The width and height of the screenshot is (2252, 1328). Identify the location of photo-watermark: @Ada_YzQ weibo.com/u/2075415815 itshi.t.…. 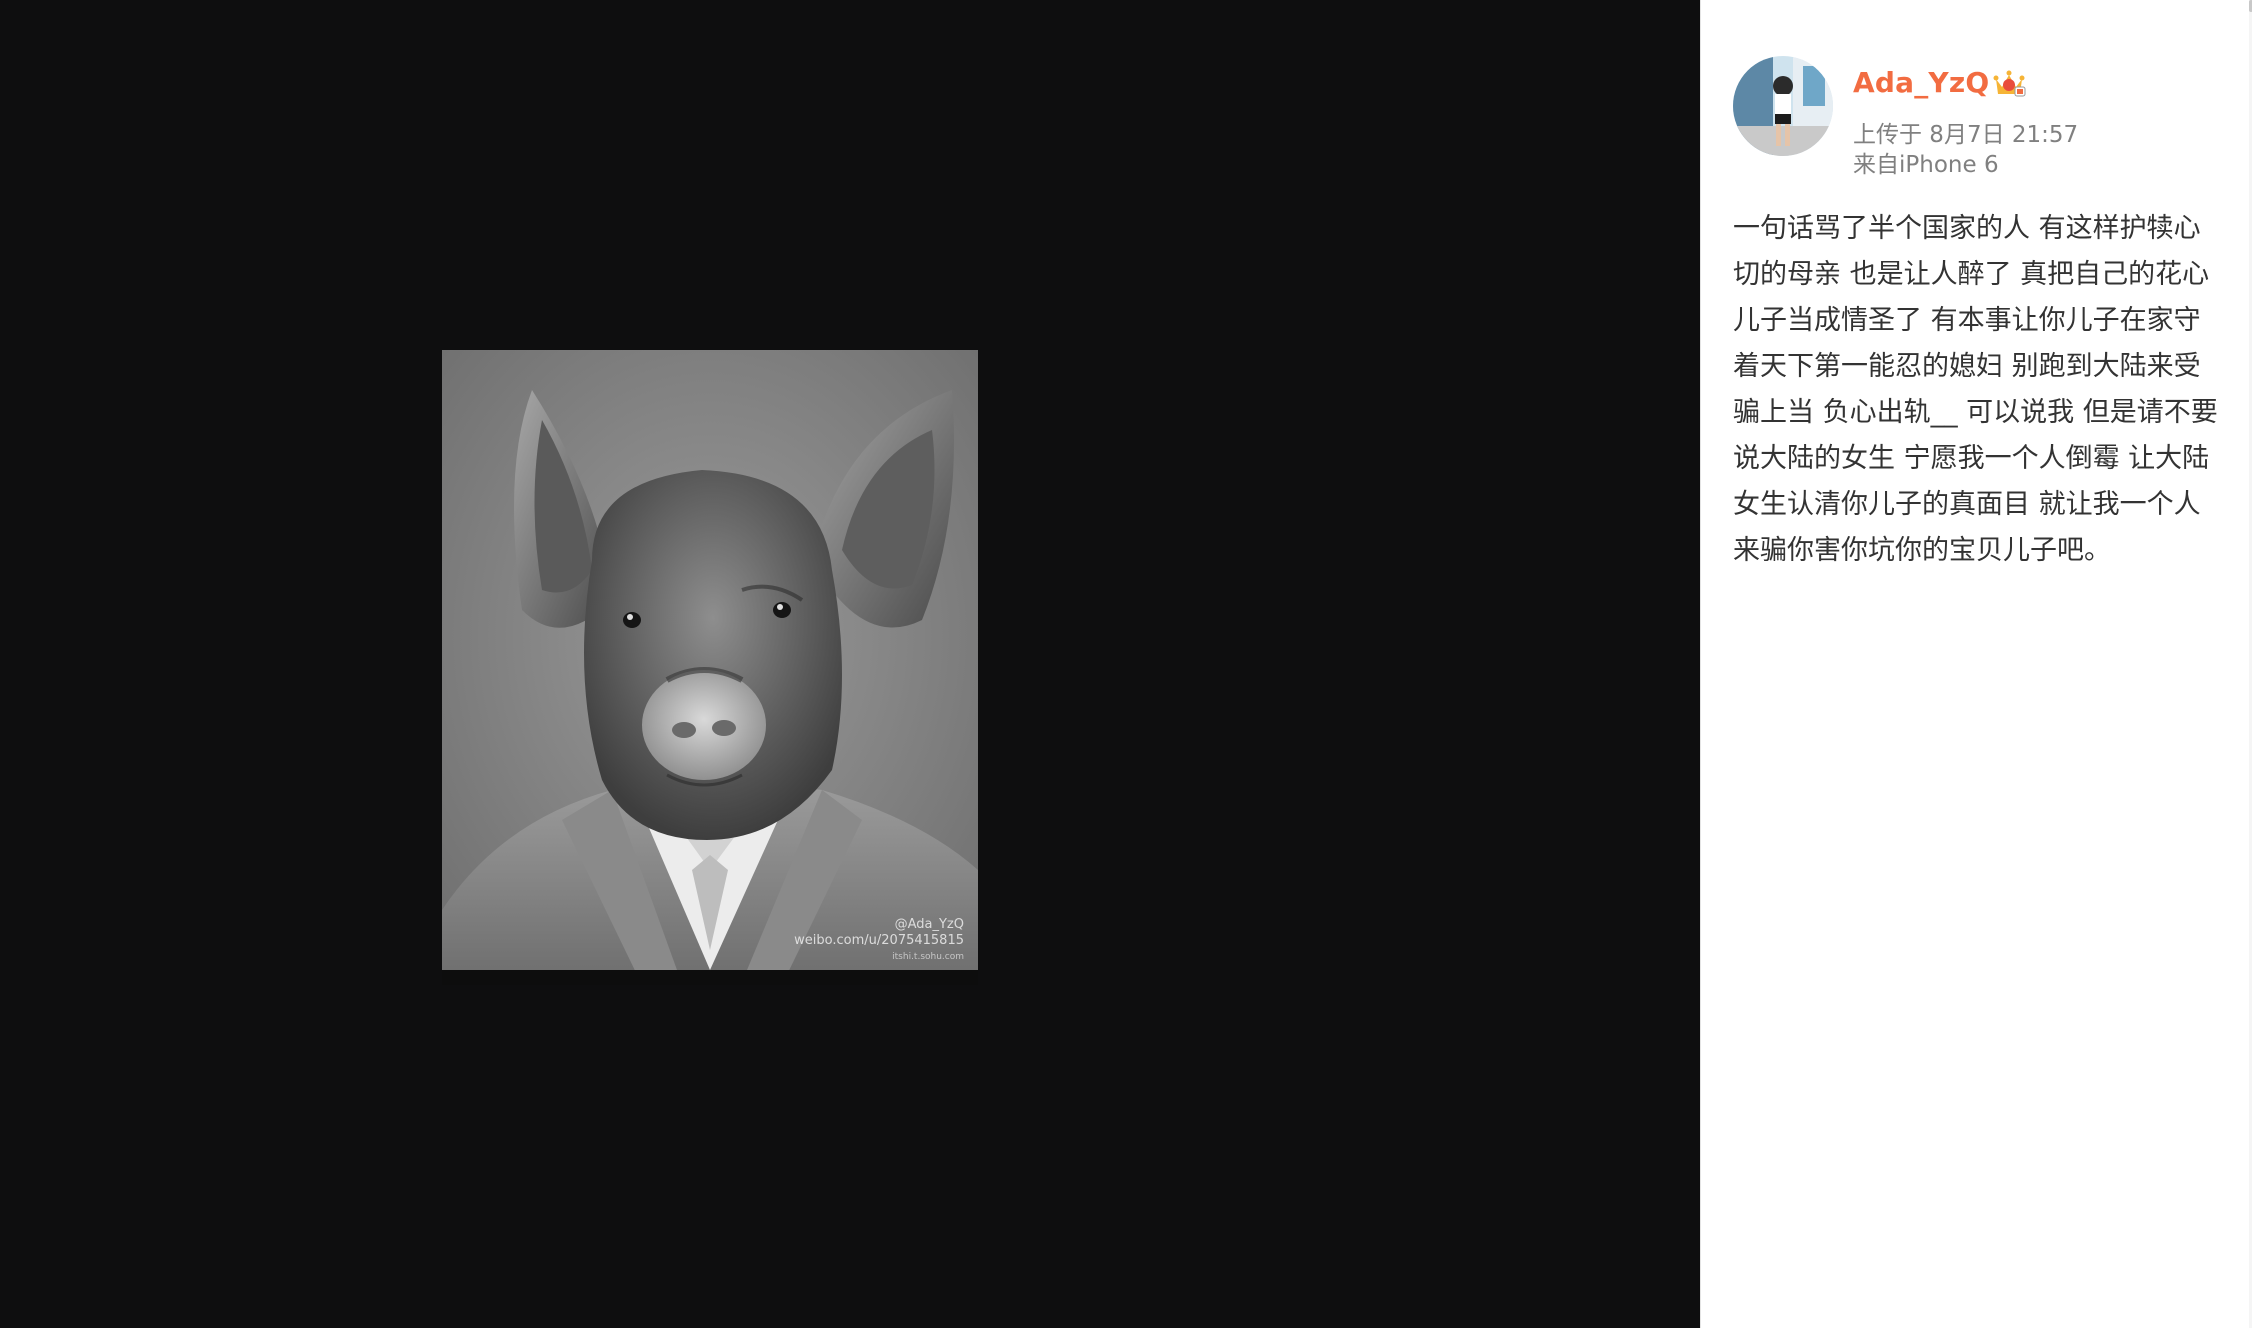
(879, 941).